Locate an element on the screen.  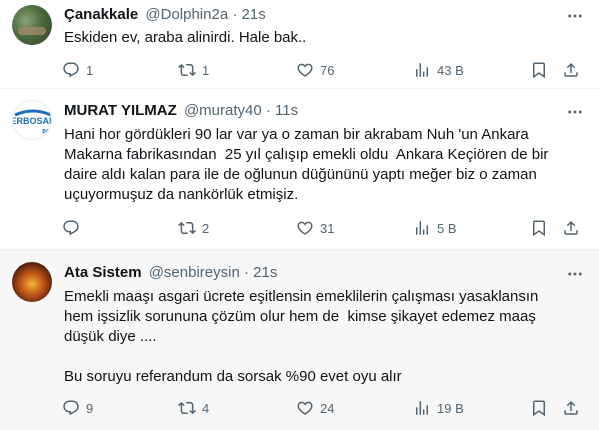
erbosan-logo: ERBOSAN BO is located at coordinates (32, 120).